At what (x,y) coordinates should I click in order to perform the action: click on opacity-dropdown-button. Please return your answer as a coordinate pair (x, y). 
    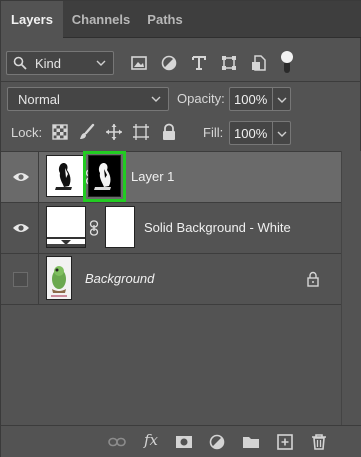
    Looking at the image, I should click on (282, 99).